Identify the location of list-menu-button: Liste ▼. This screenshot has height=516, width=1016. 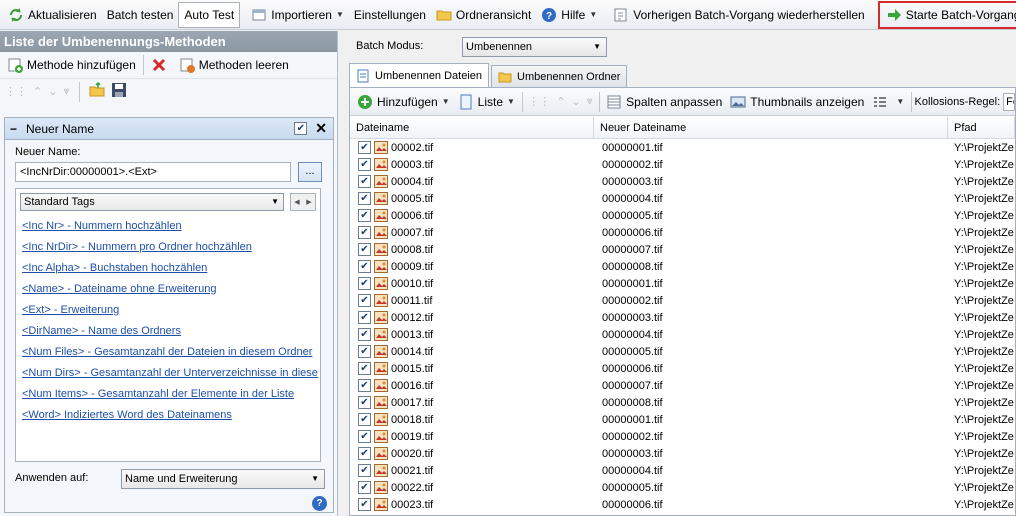
(486, 102).